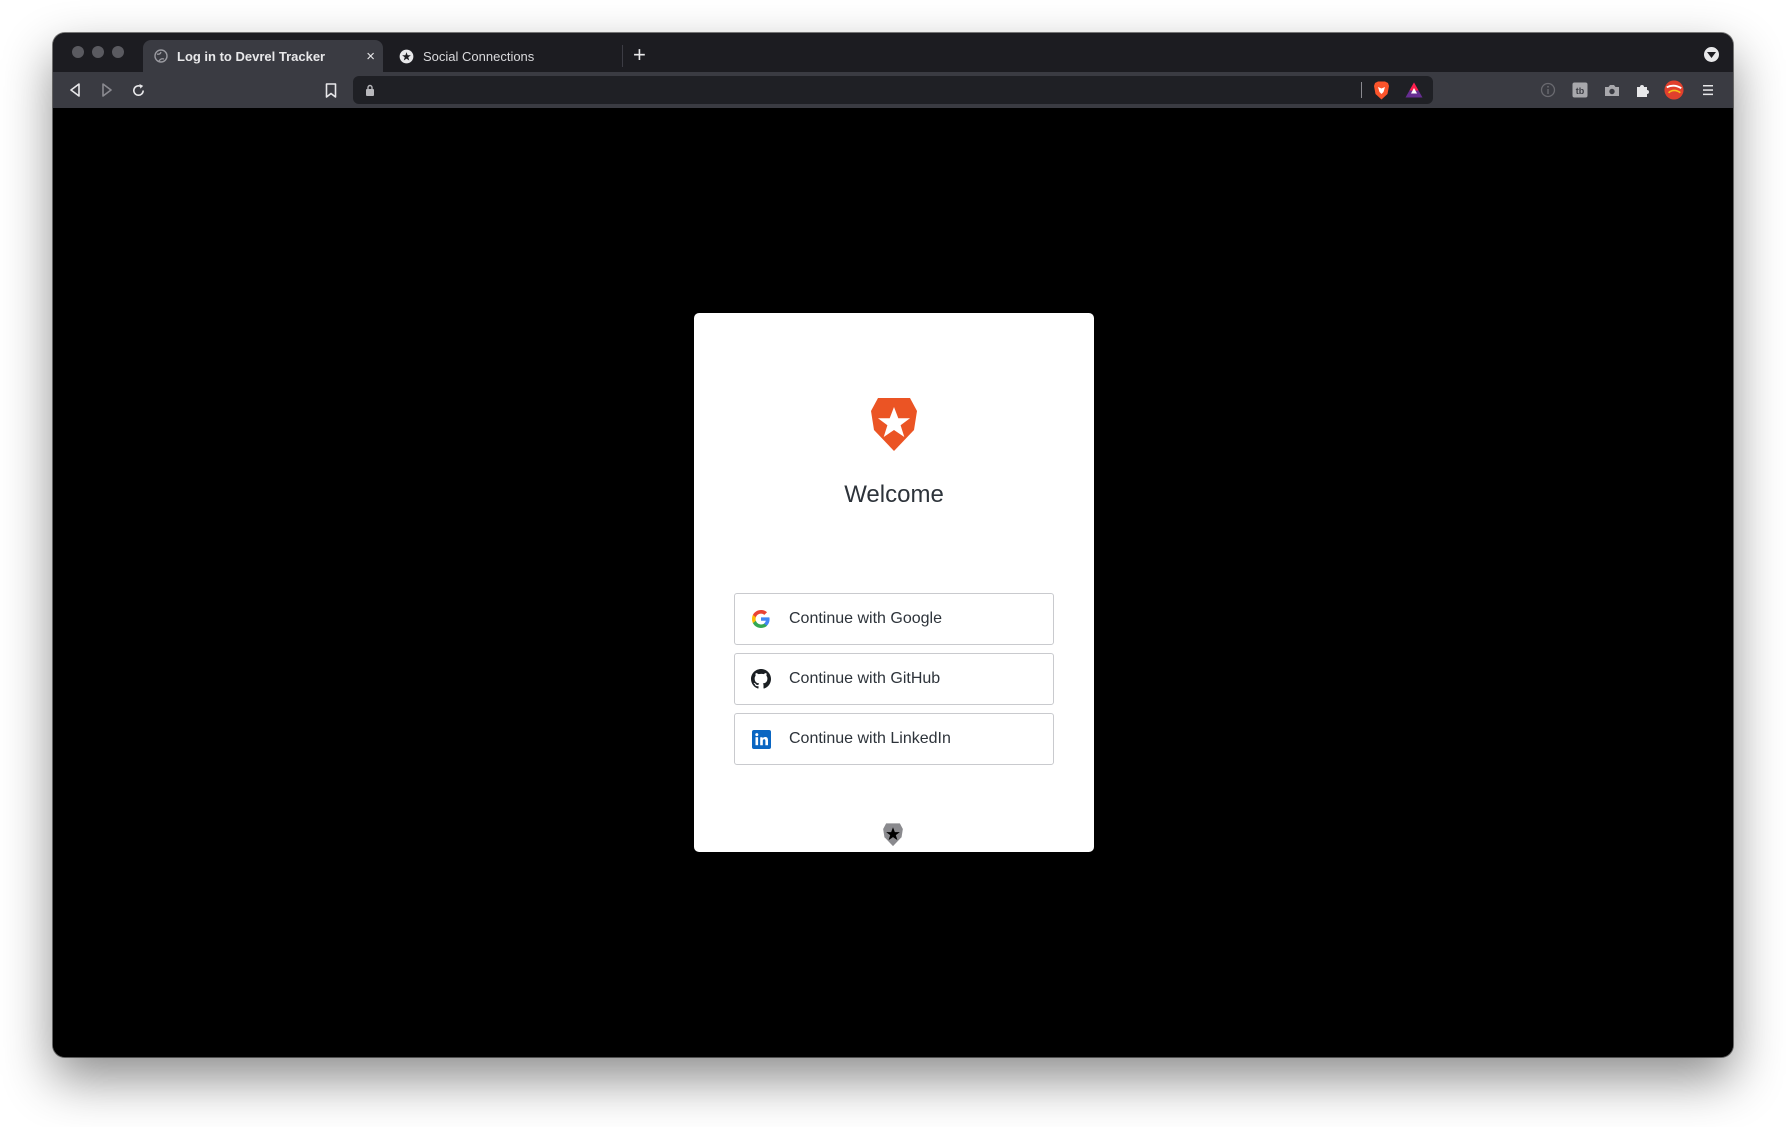 This screenshot has width=1786, height=1127. Describe the element at coordinates (1612, 90) in the screenshot. I see `camera-icon` at that location.